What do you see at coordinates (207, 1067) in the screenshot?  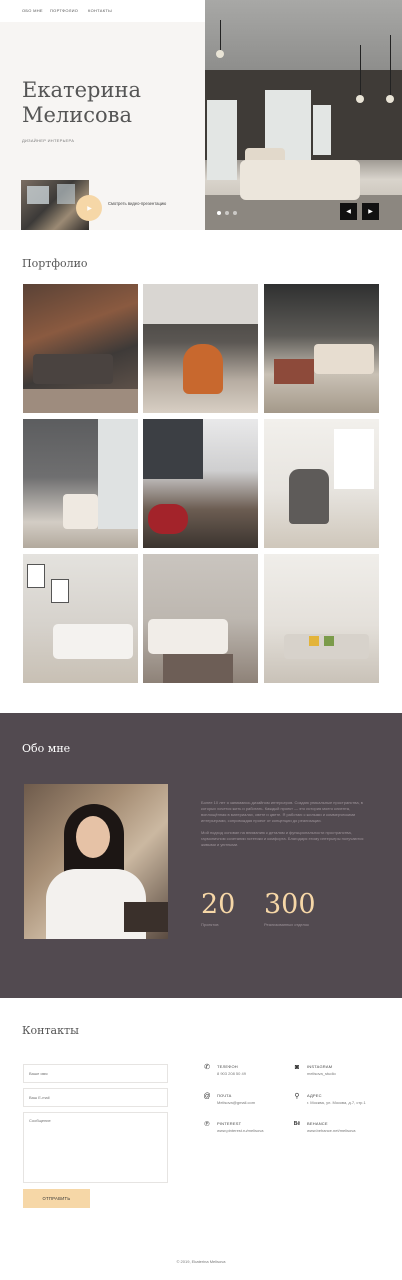 I see `phone-icon: ✆` at bounding box center [207, 1067].